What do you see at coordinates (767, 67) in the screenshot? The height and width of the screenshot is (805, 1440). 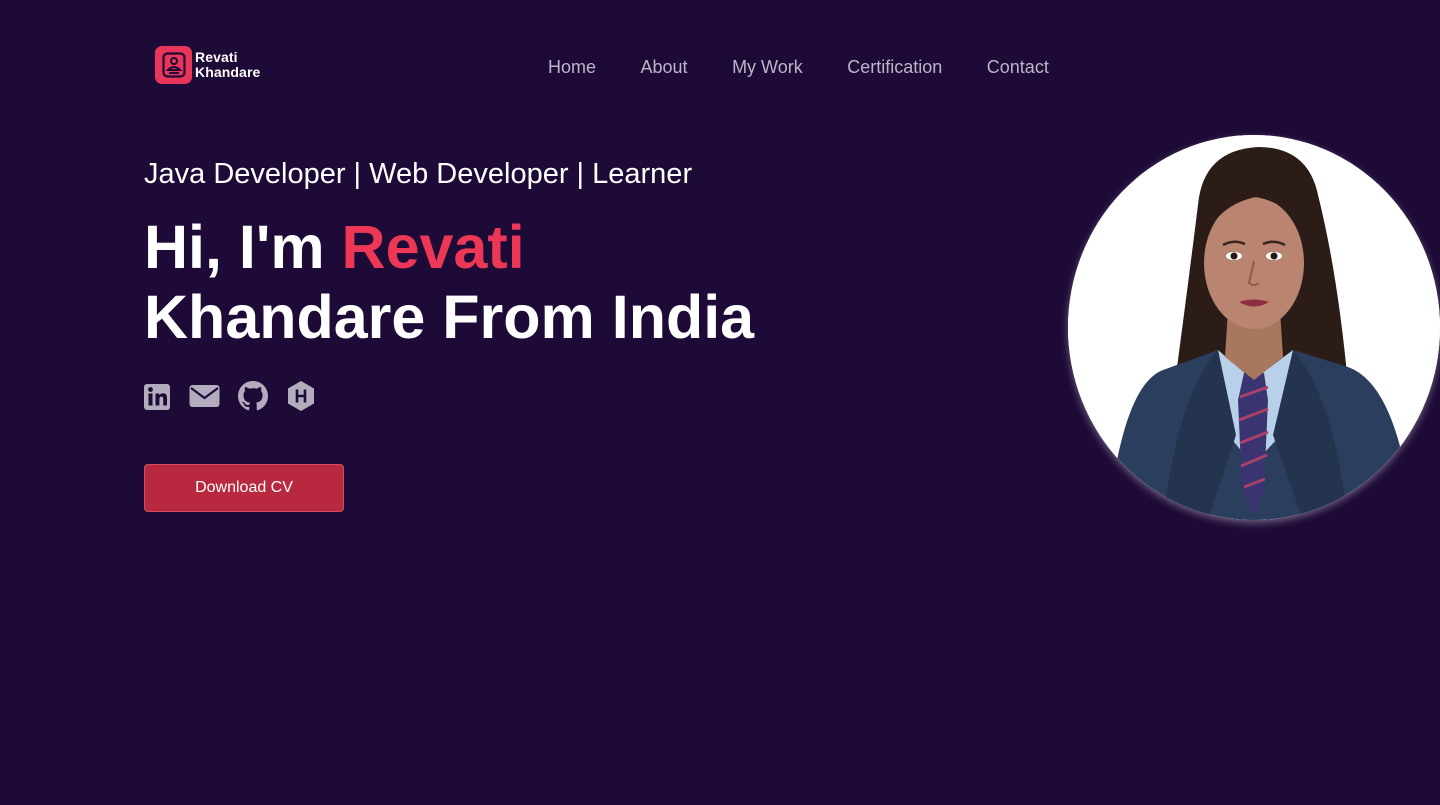 I see `nav-my-work: My Work` at bounding box center [767, 67].